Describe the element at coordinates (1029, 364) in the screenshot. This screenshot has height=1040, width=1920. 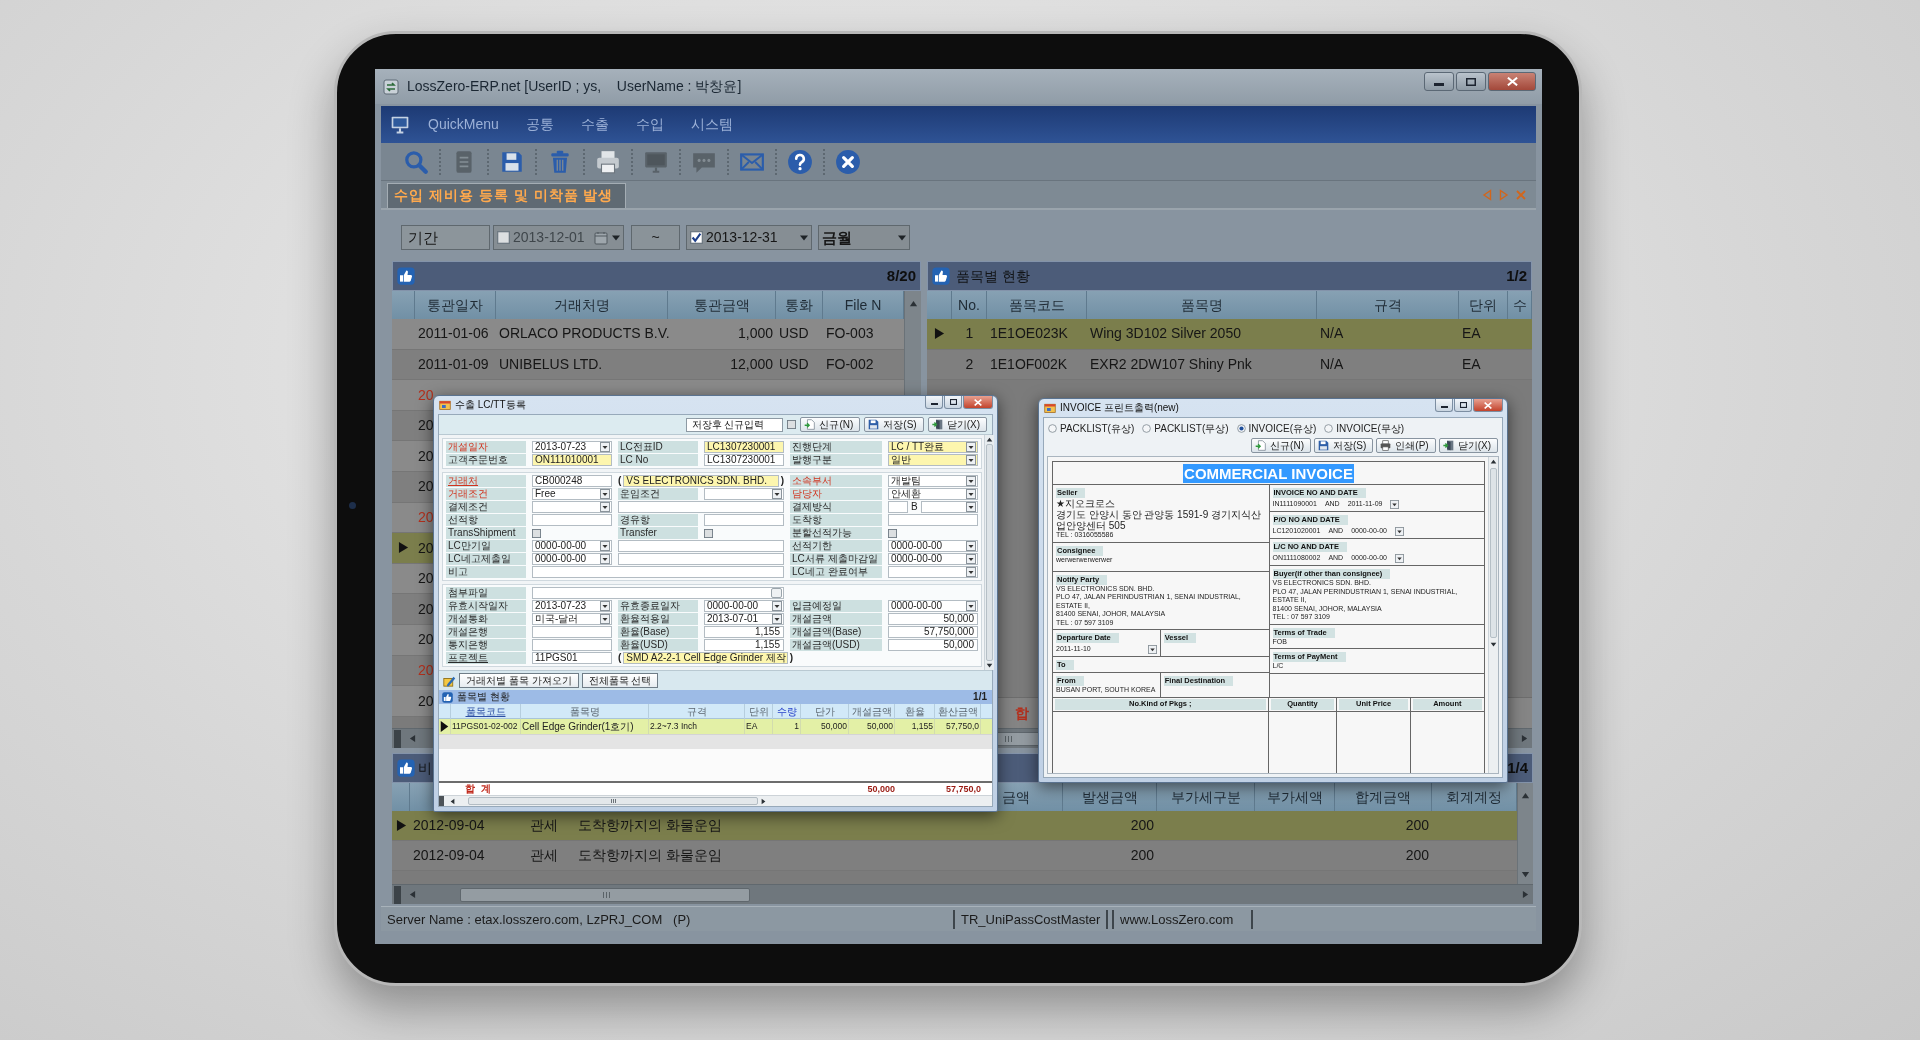
I see `table-cell: 1E1OF002K` at that location.